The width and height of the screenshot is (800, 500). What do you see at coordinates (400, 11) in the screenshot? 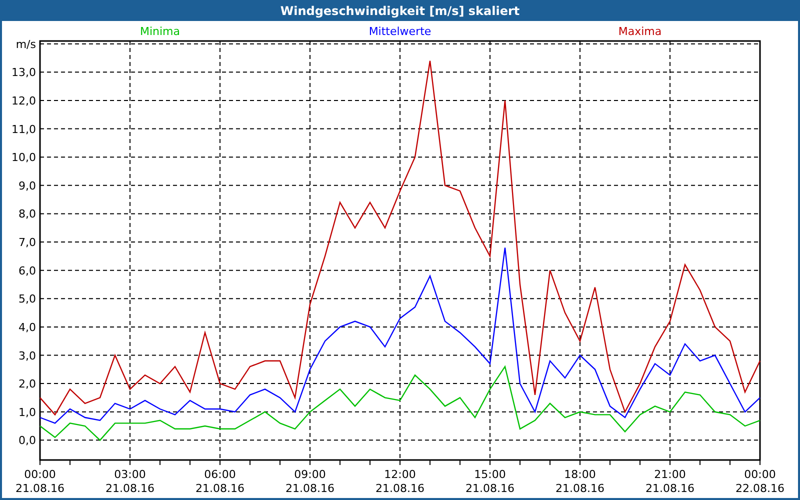
I see `window-title: Windgeschwindigkeit [m/s] skaliert` at bounding box center [400, 11].